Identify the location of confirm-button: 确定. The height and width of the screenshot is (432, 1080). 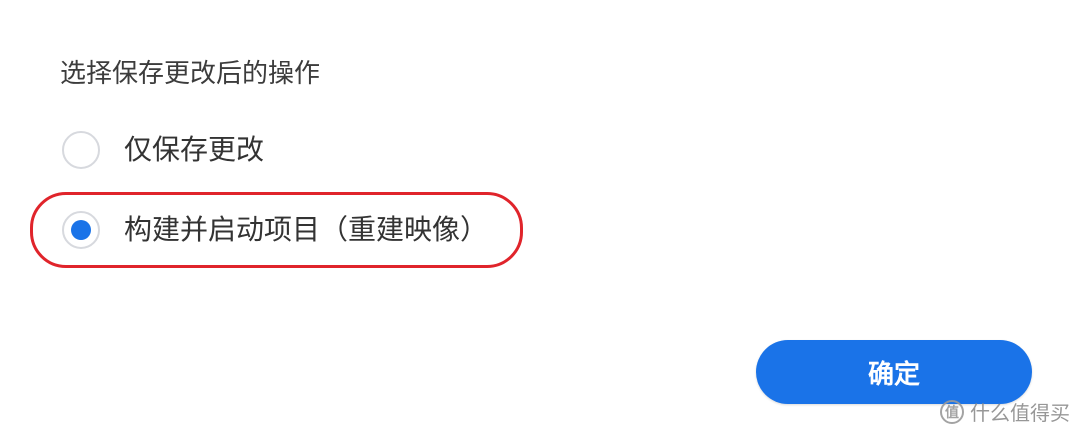
(894, 372).